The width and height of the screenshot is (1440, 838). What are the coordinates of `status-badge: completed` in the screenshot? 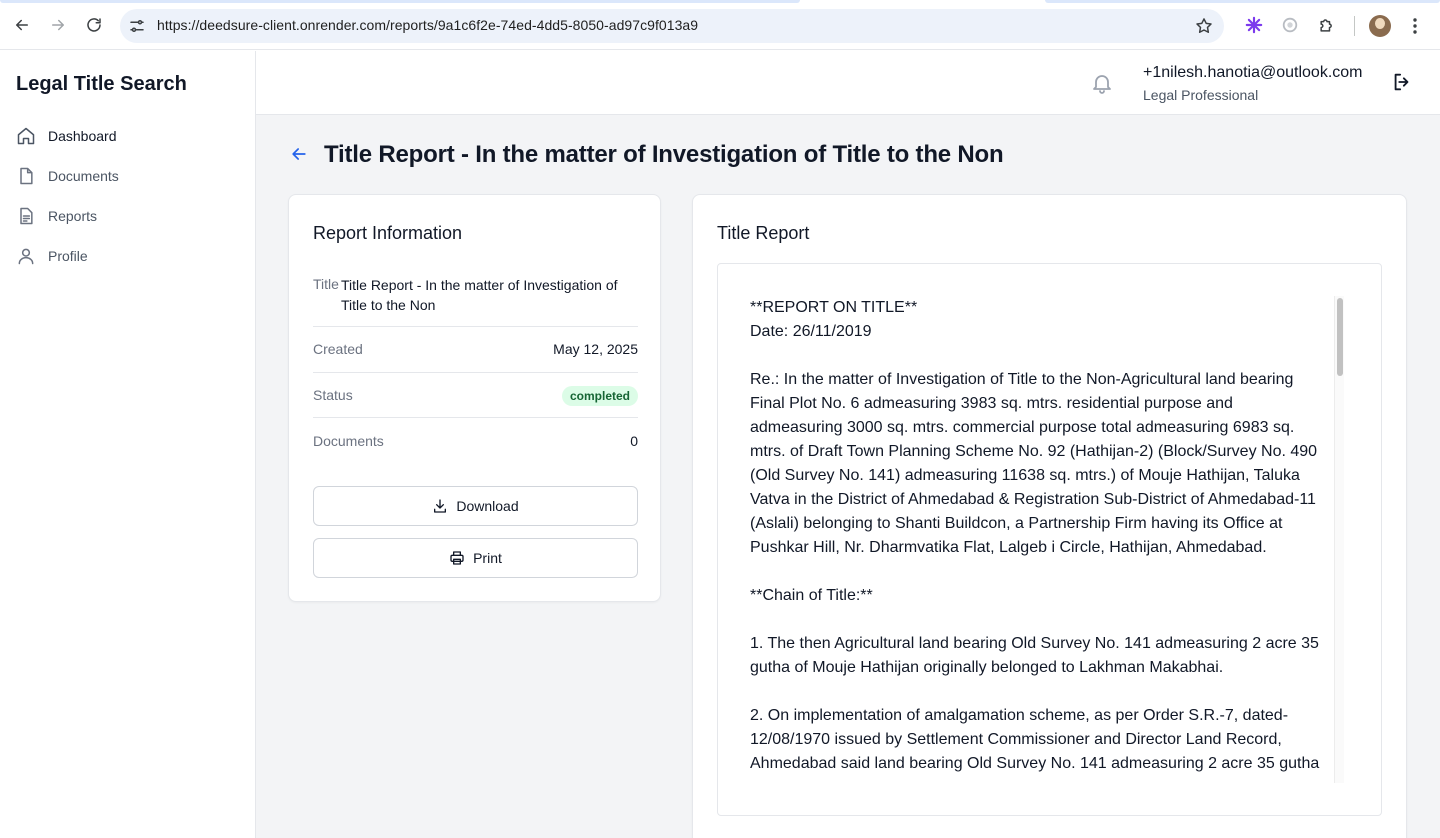 It's located at (599, 396).